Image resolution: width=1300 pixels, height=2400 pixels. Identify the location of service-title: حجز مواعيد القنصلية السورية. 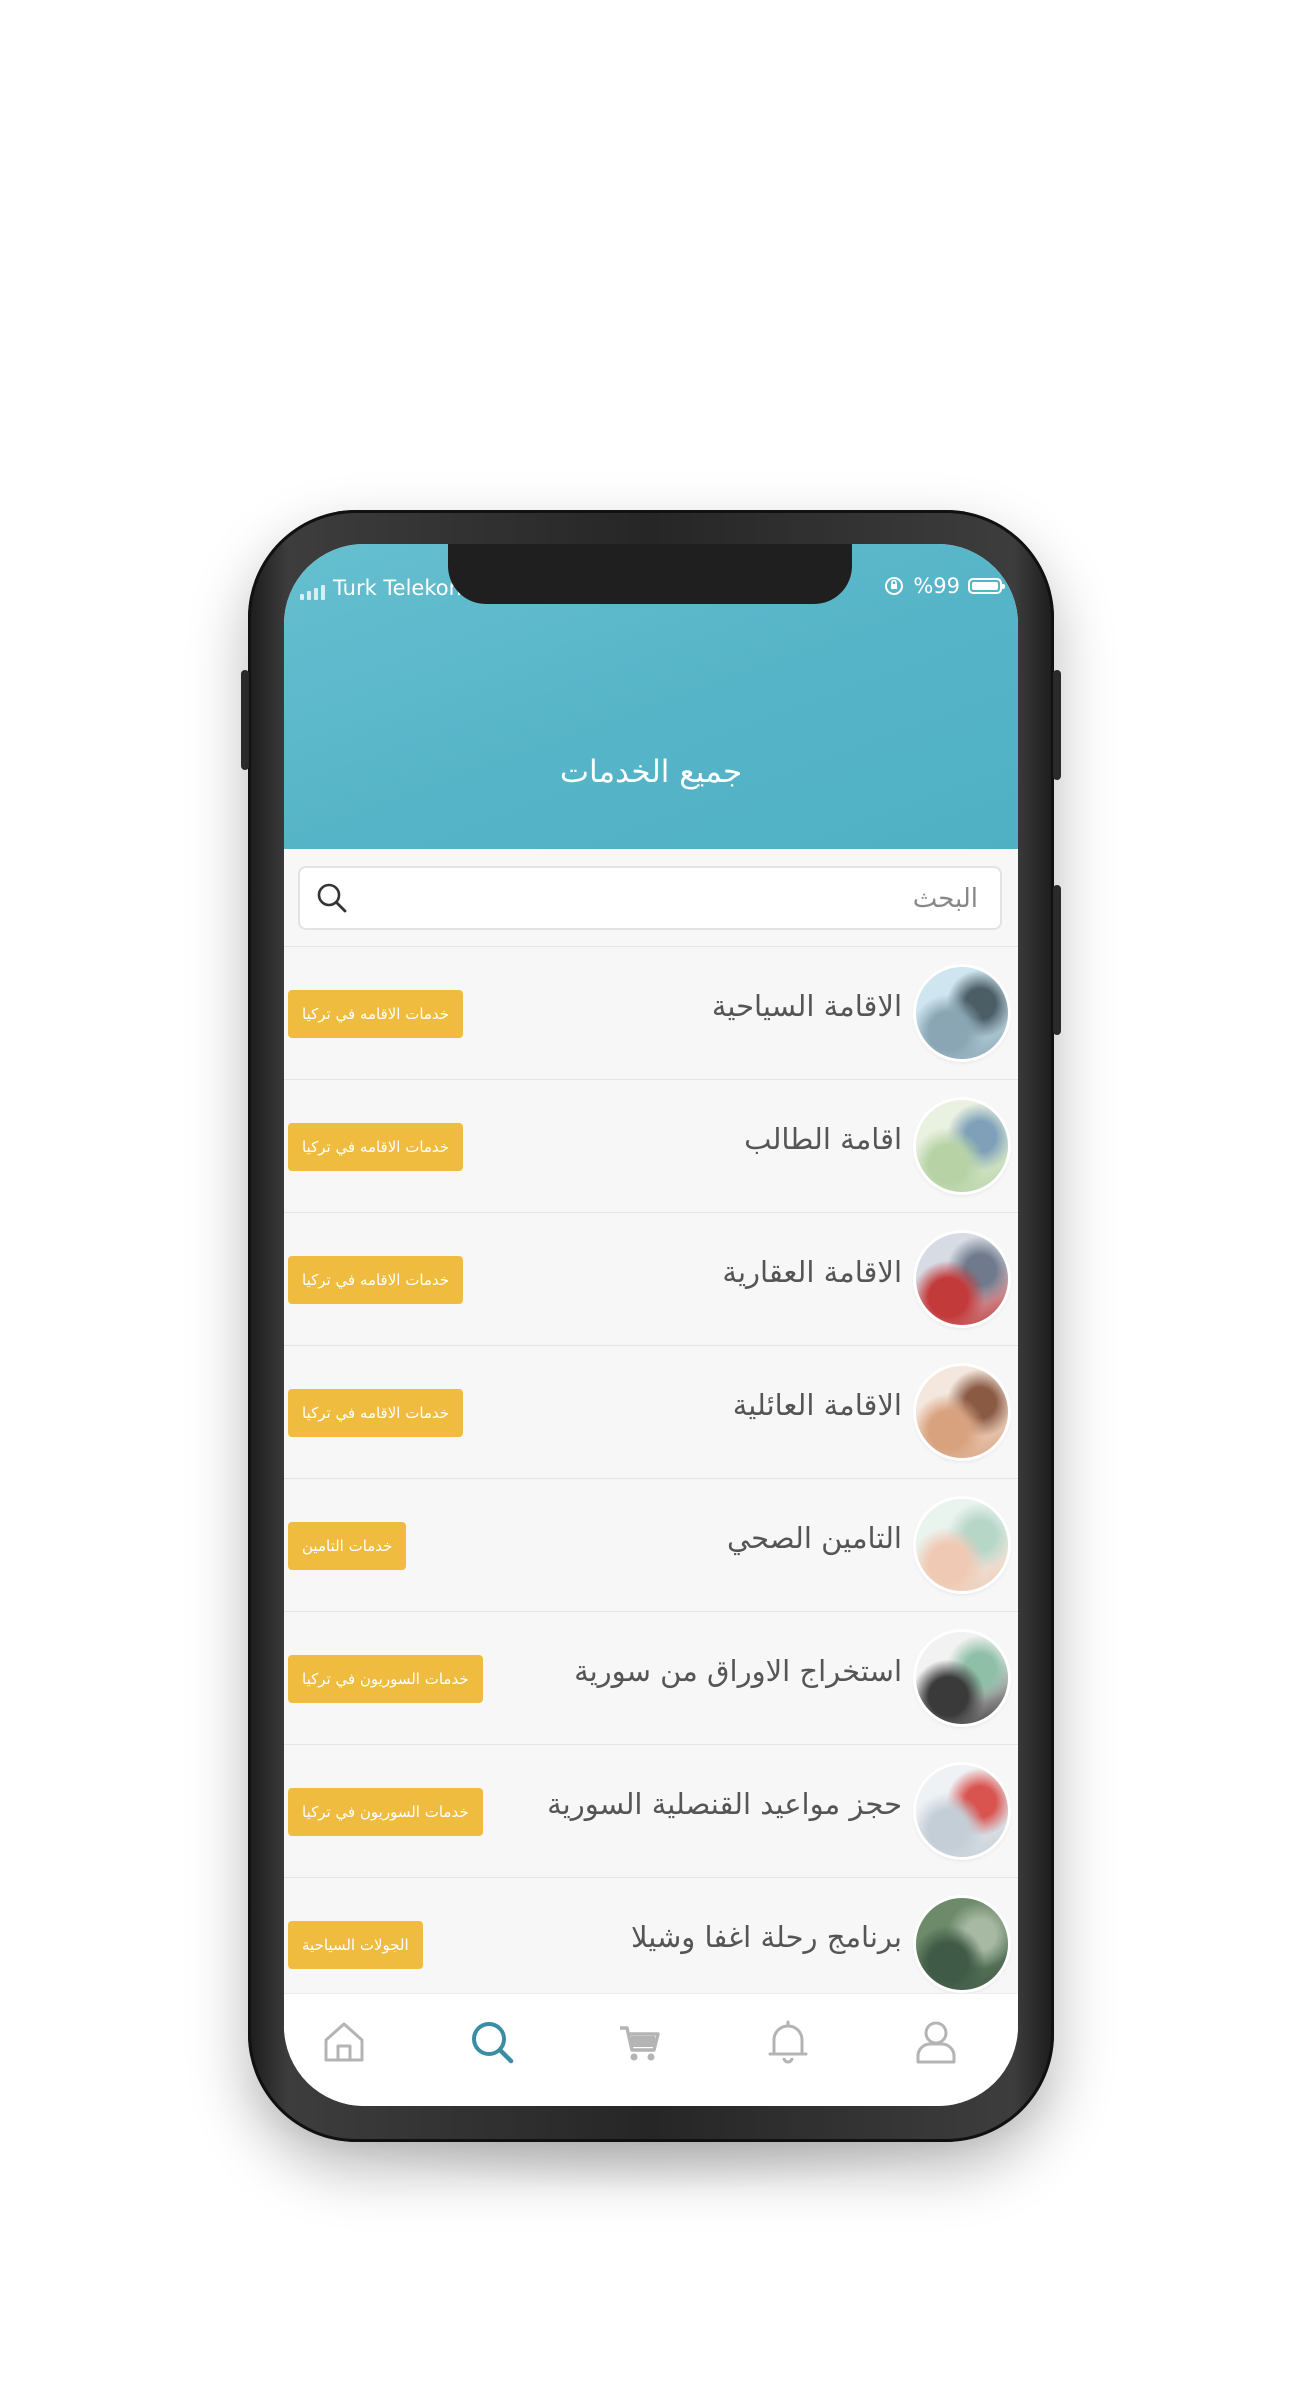
(724, 1804).